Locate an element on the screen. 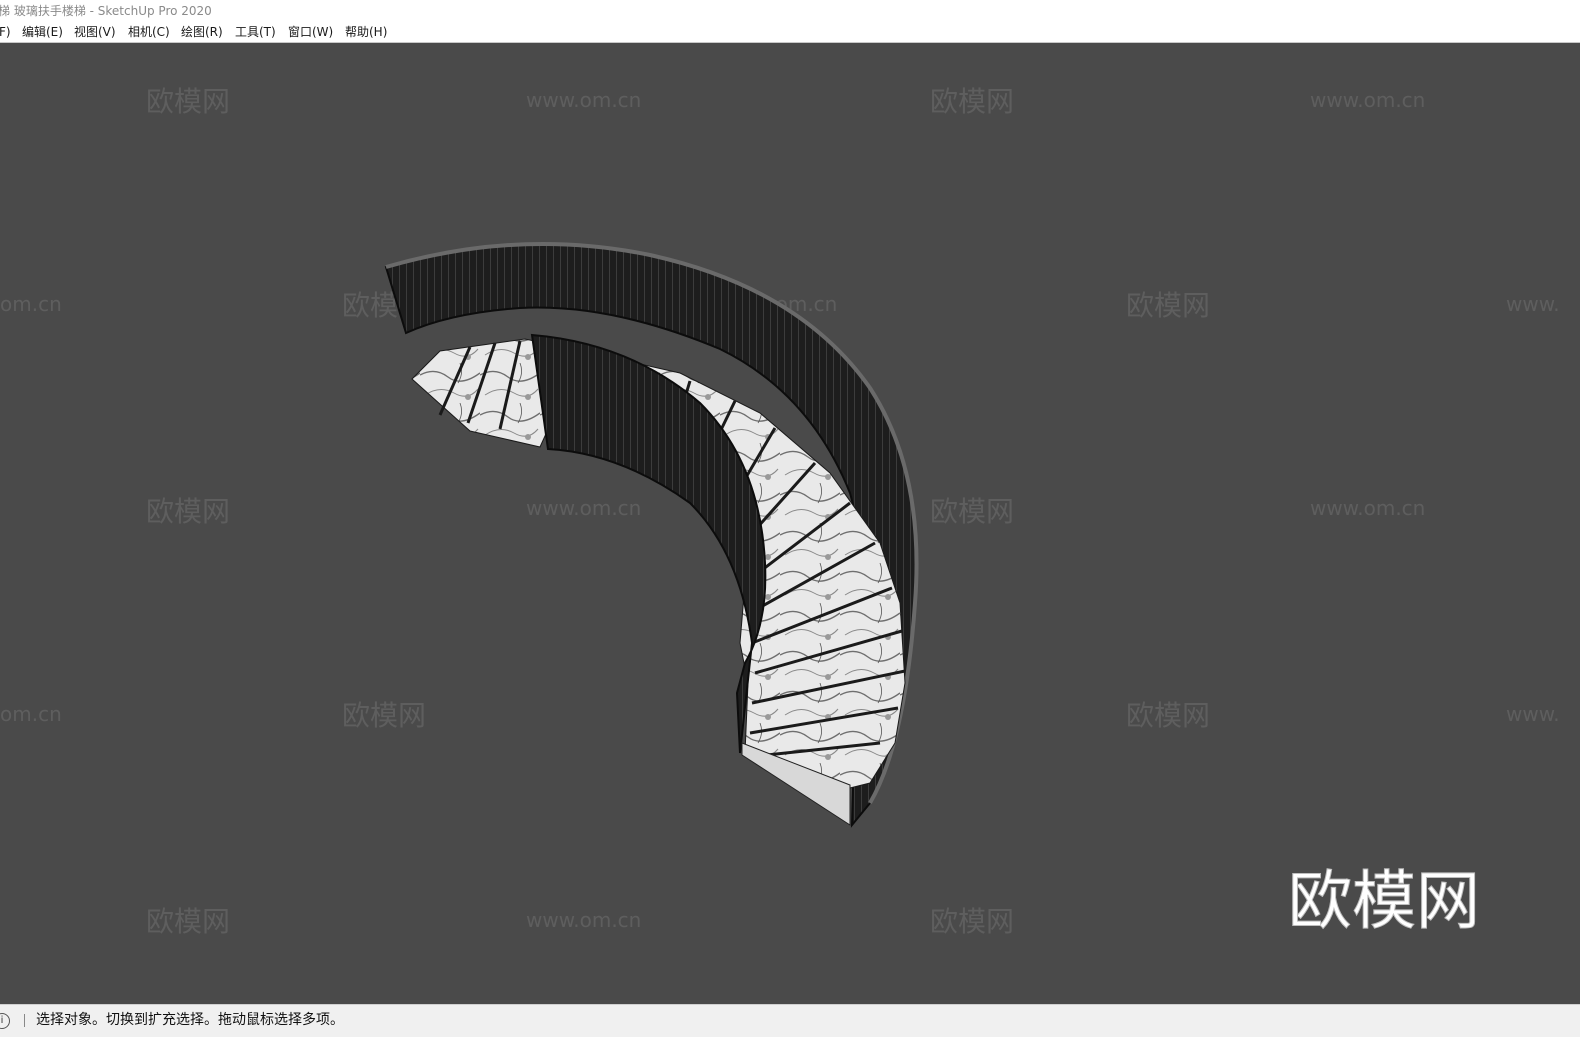 The width and height of the screenshot is (1580, 1037). info-icon: i is located at coordinates (5, 1021).